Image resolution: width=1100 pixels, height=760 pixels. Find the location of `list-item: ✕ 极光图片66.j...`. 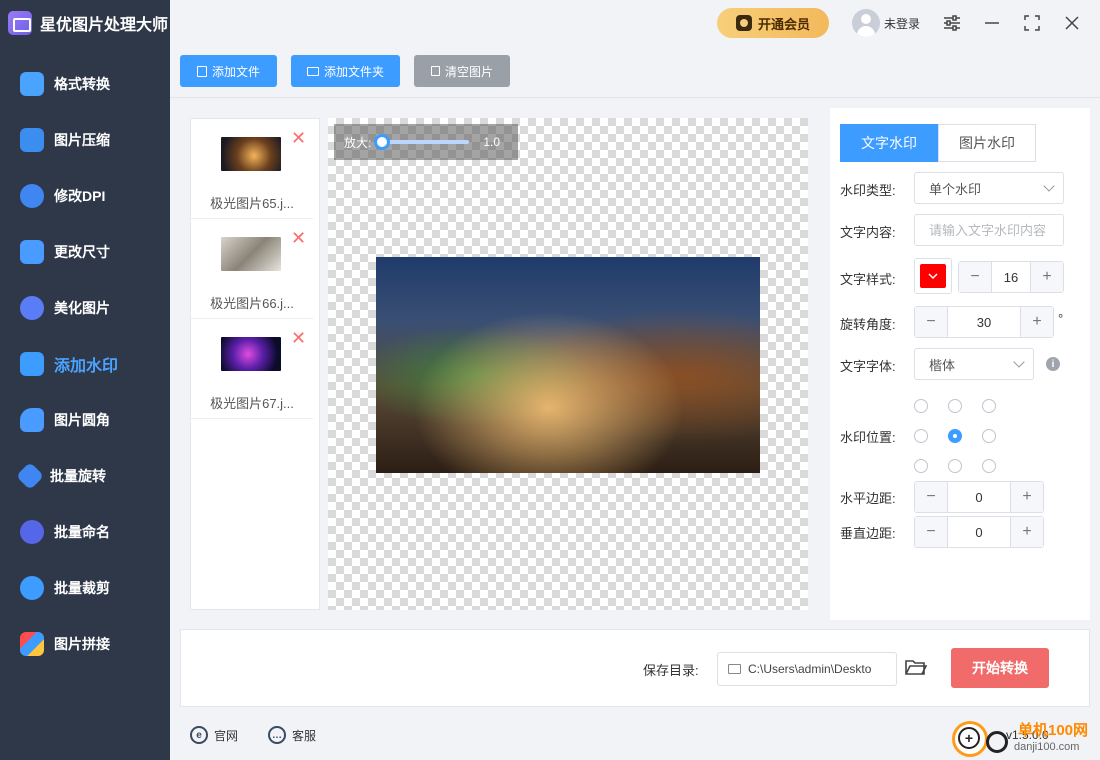

list-item: ✕ 极光图片66.j... is located at coordinates (252, 269).